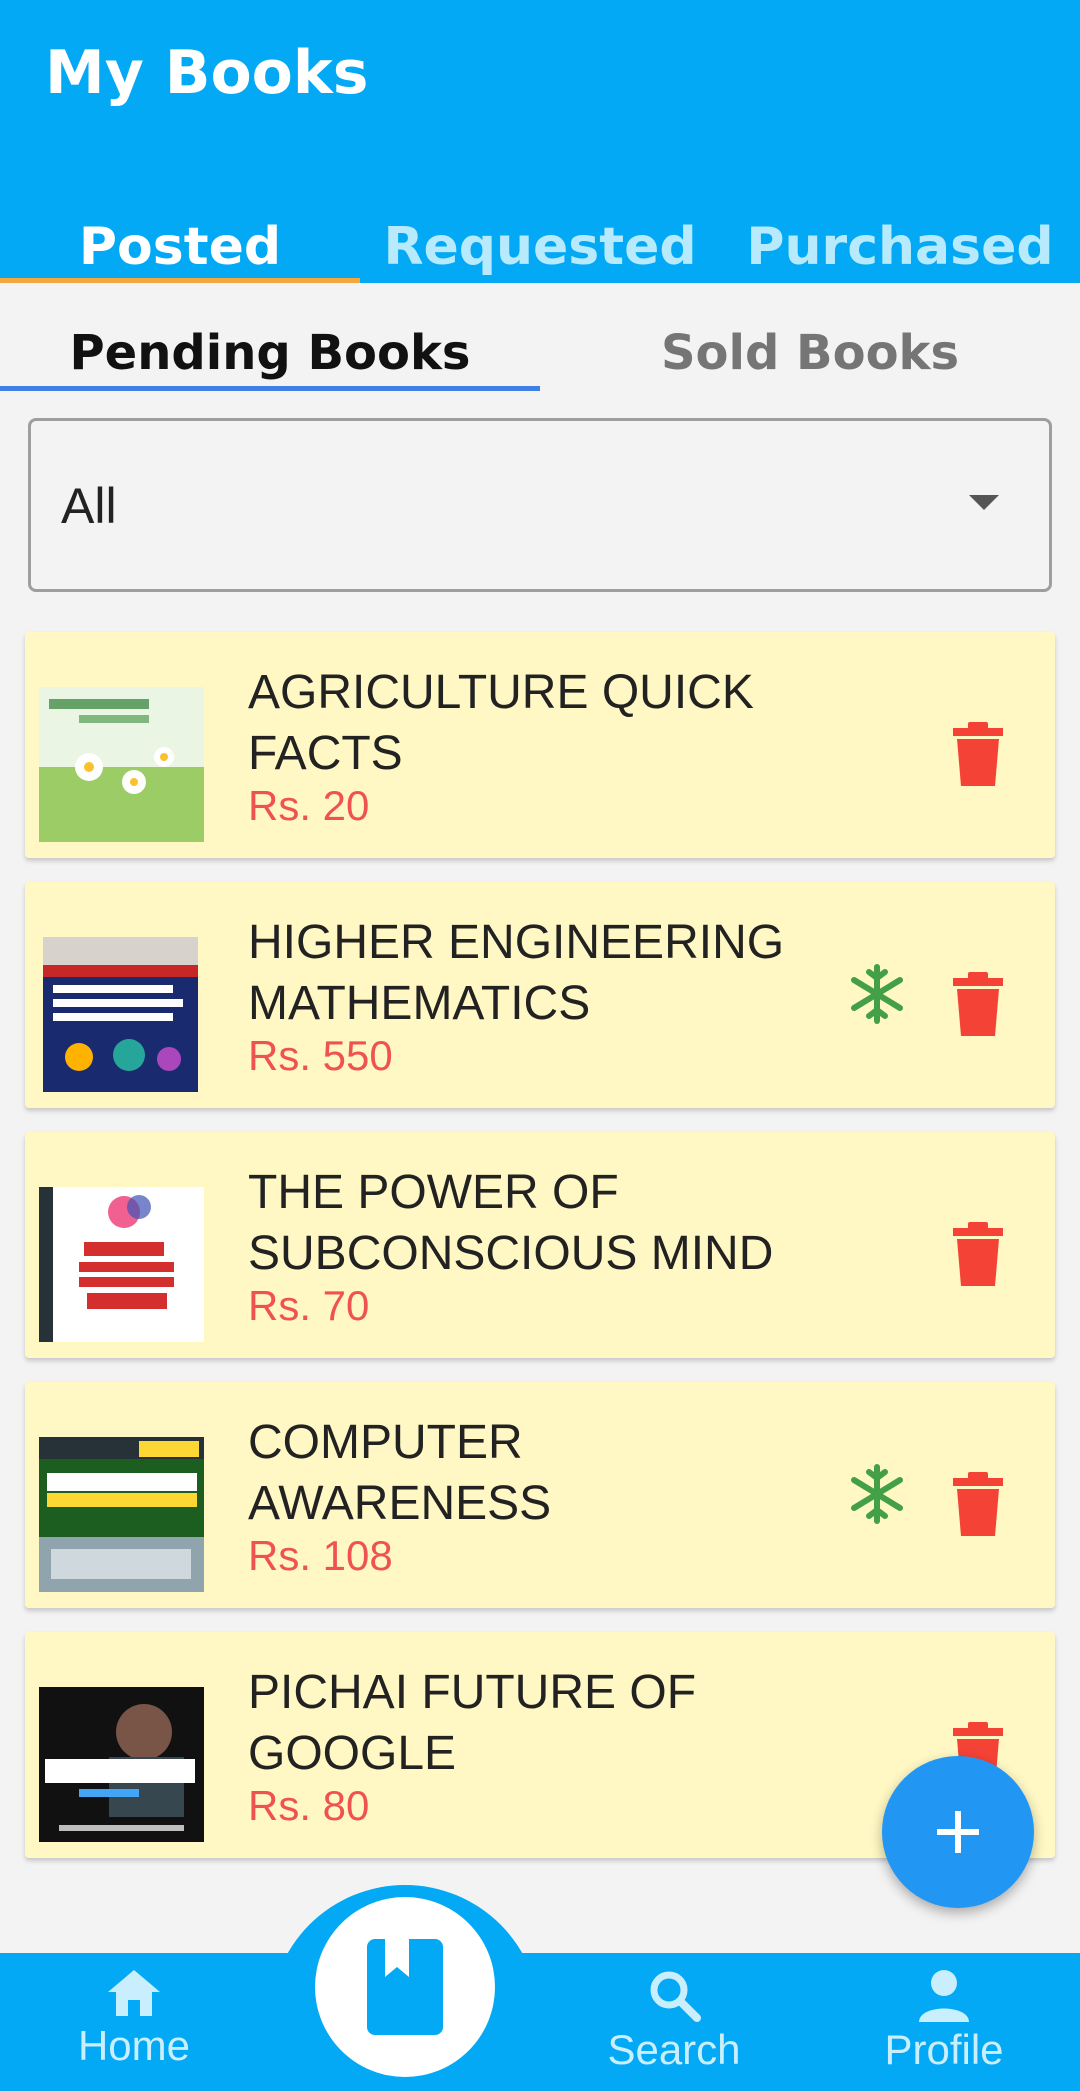 This screenshot has height=2091, width=1080. What do you see at coordinates (134, 2045) in the screenshot?
I see `nav-home-label: Home` at bounding box center [134, 2045].